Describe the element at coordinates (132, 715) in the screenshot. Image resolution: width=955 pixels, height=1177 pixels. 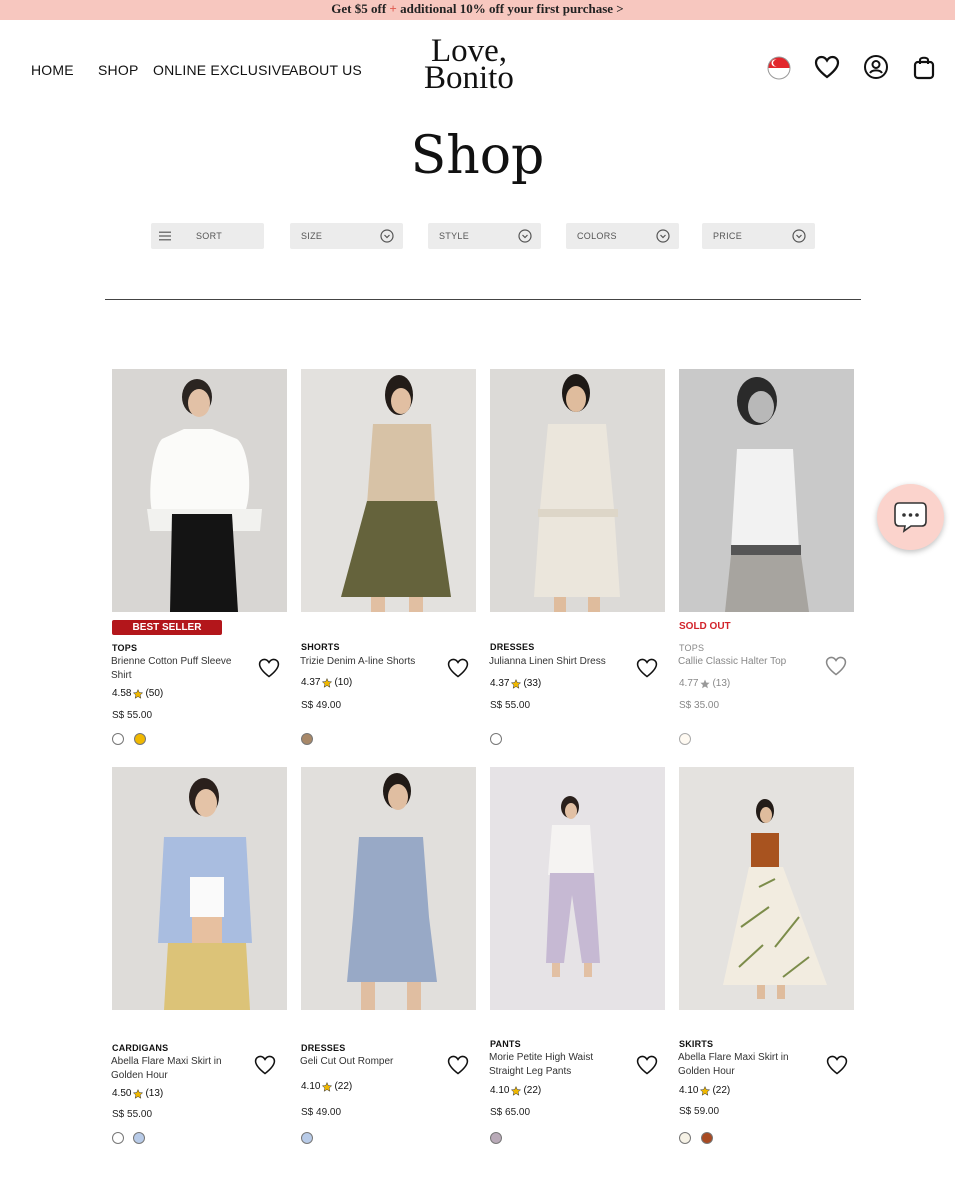
I see `product-price: S$ 55.00` at that location.